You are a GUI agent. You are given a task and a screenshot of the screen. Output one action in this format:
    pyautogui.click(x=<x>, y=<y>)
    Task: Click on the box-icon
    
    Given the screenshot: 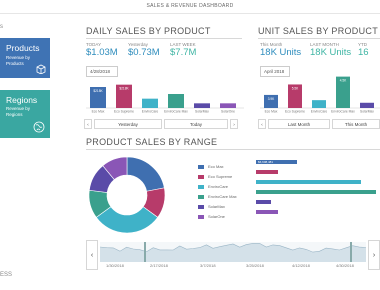 What is the action you would take?
    pyautogui.click(x=41, y=69)
    